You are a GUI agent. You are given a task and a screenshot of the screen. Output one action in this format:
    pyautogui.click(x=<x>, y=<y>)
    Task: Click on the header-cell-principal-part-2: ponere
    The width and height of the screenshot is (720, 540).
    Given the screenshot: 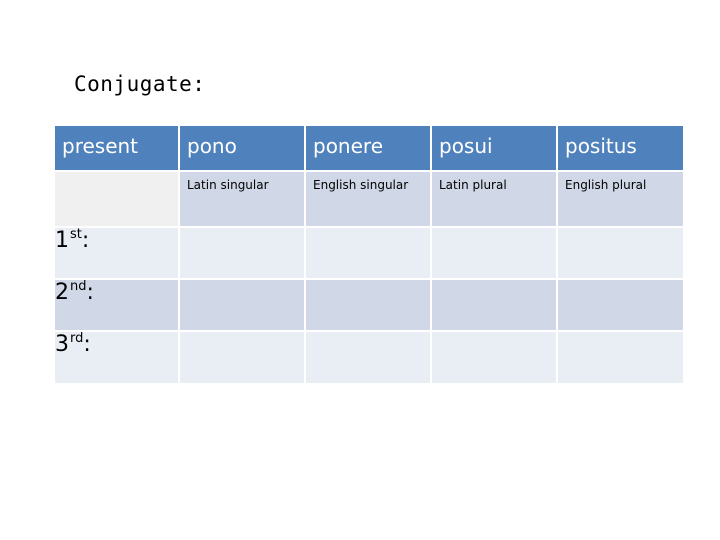 What is the action you would take?
    pyautogui.click(x=368, y=148)
    